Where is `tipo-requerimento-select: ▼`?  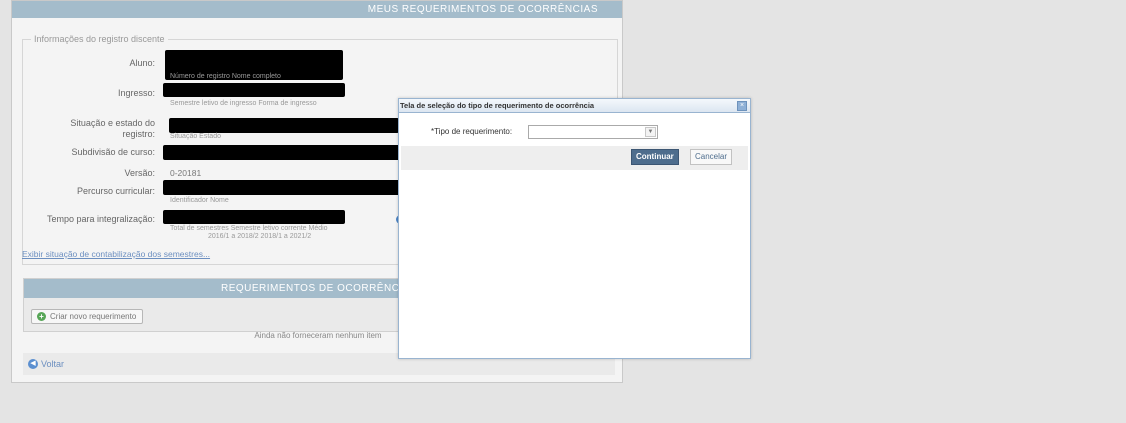
tipo-requerimento-select: ▼ is located at coordinates (593, 132).